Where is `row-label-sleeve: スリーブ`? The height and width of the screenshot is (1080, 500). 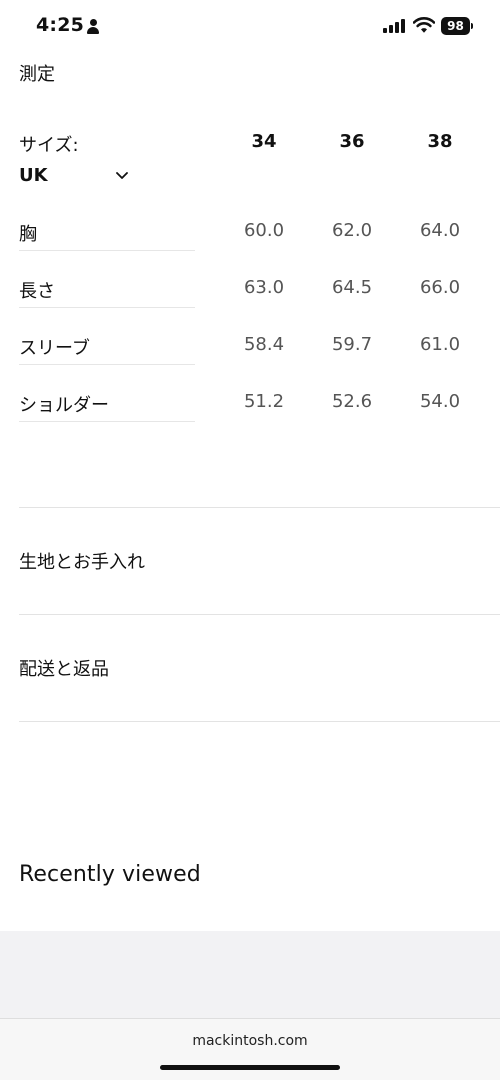
row-label-sleeve: スリーブ is located at coordinates (107, 349).